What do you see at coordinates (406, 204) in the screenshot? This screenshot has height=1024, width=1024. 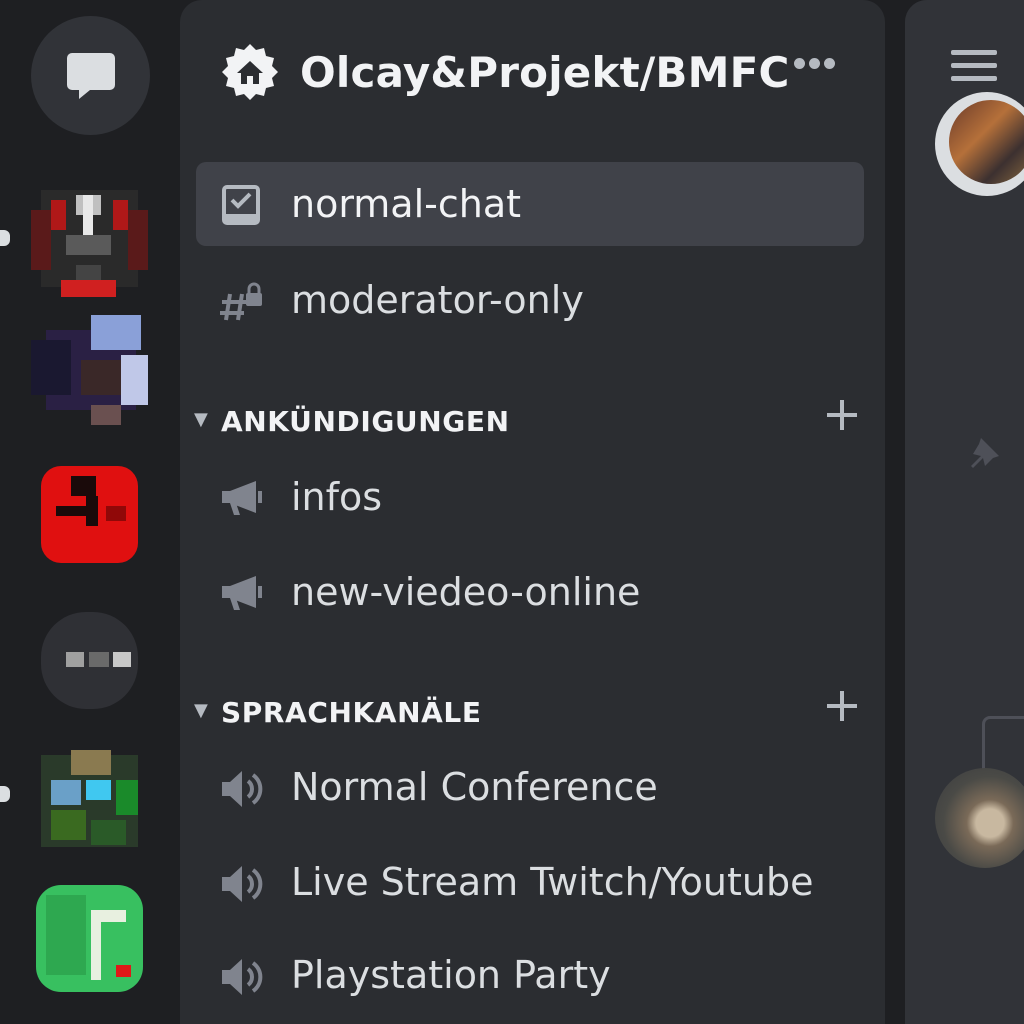 I see `channel-label: normal-chat` at bounding box center [406, 204].